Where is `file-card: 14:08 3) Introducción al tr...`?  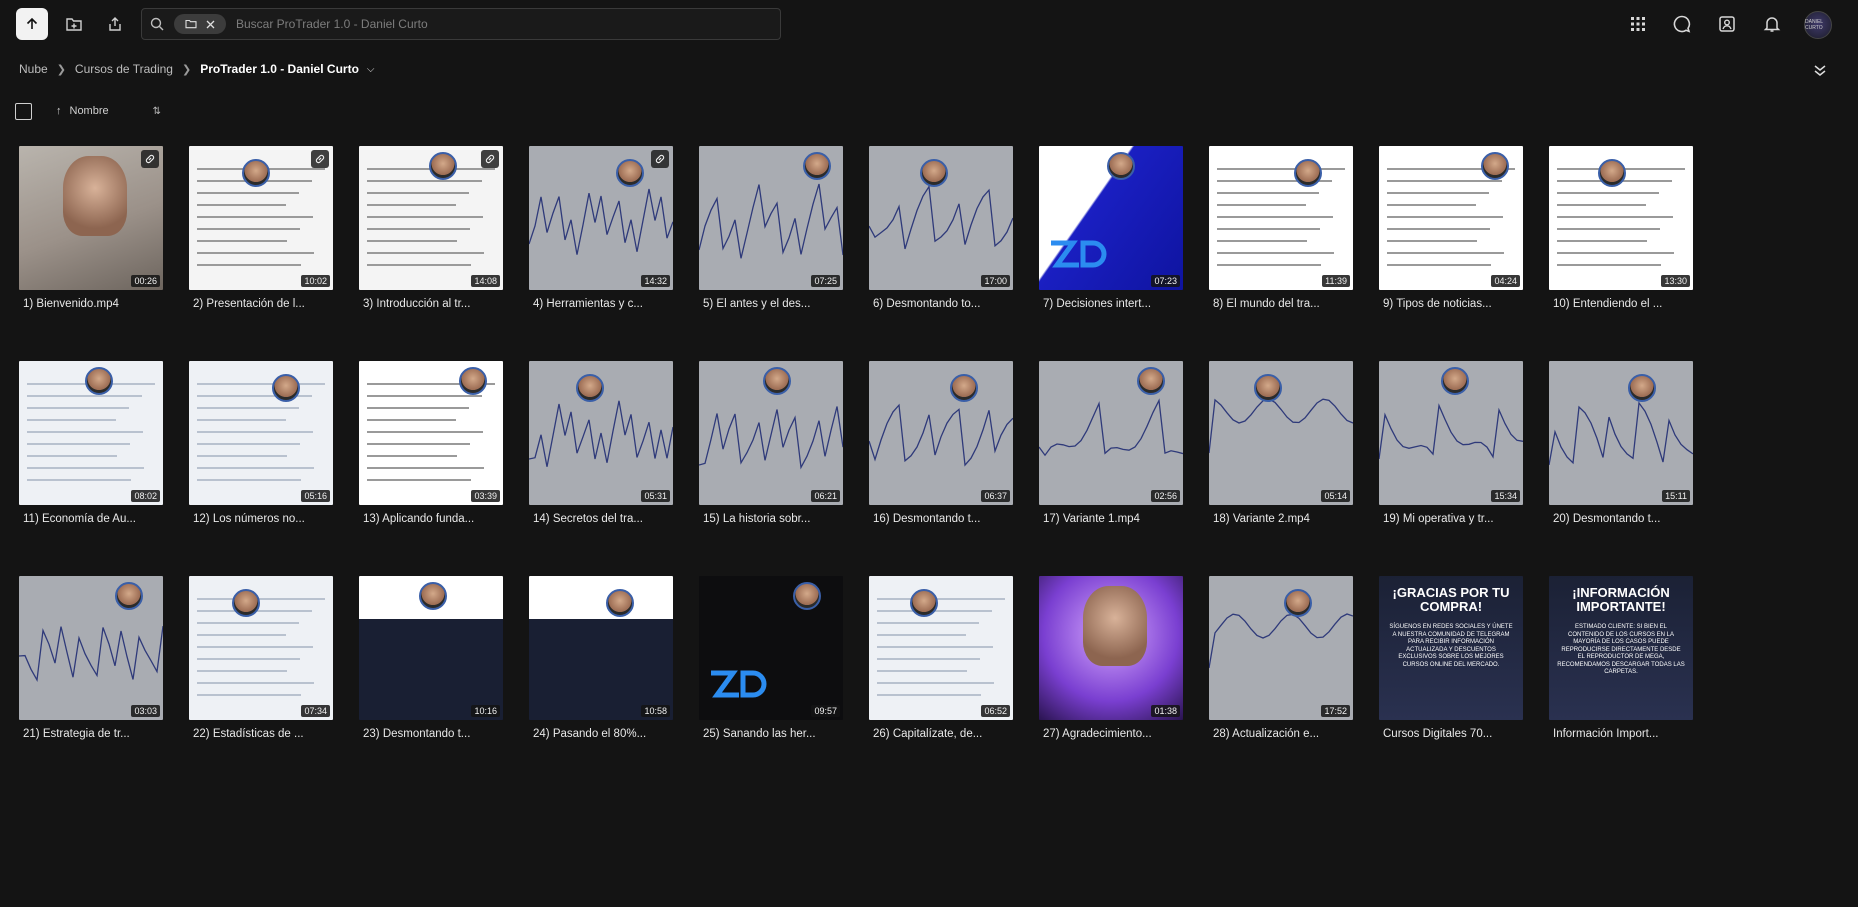 file-card: 14:08 3) Introducción al tr... is located at coordinates (431, 228).